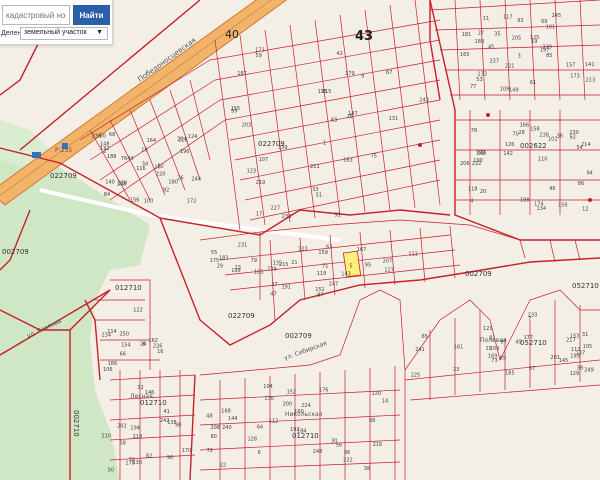 Image resolution: width=600 pixels, height=480 pixels. Describe the element at coordinates (161, 166) in the screenshot. I see `parcel-number: 52` at that location.